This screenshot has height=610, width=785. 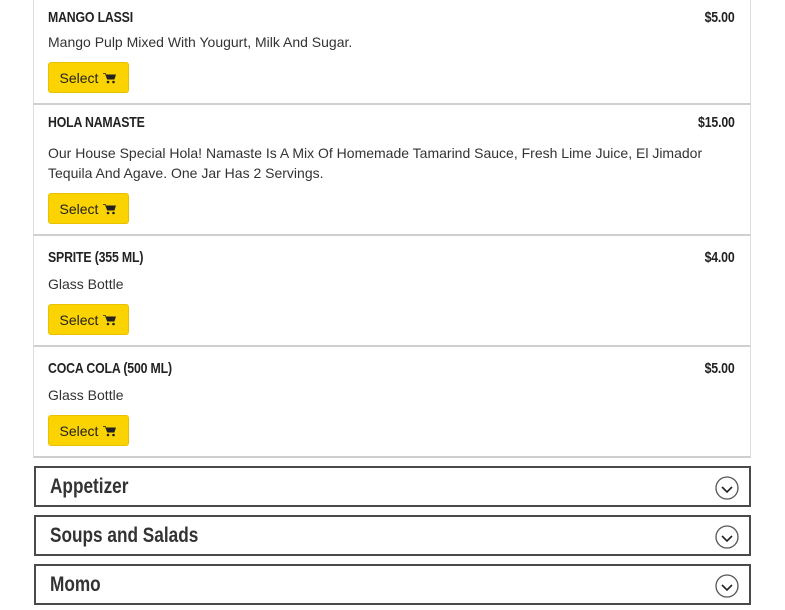 I want to click on menu-item-header: Hola Namaste $15.00, so click(x=391, y=124).